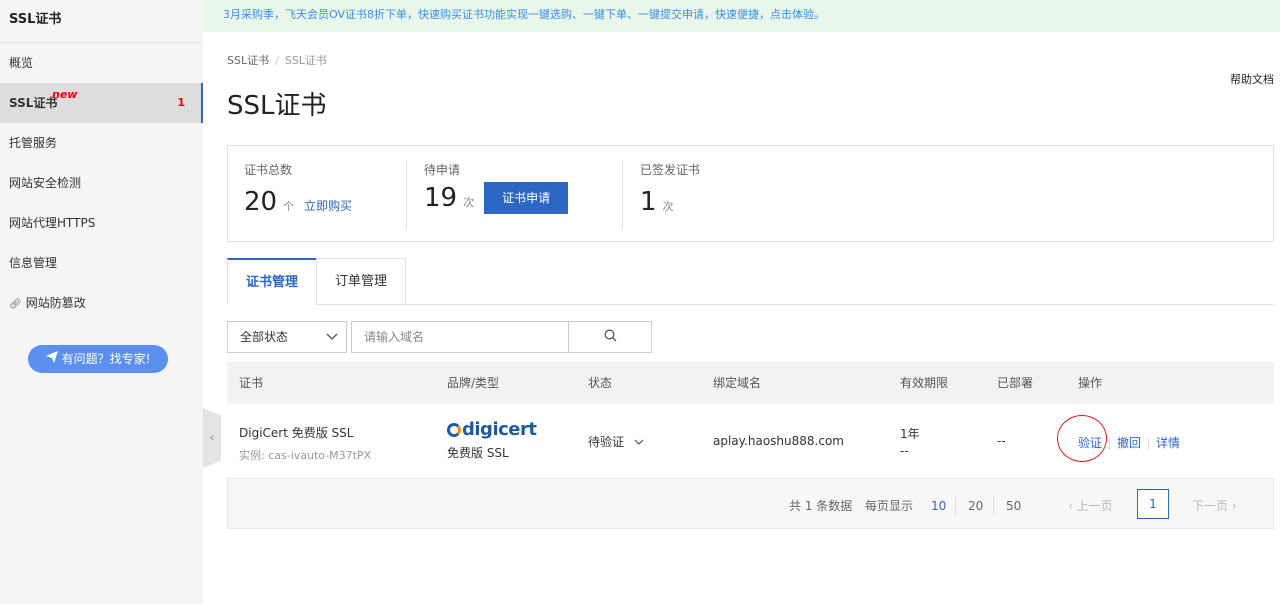 The height and width of the screenshot is (604, 1280). I want to click on per-page-label: 每页显示, so click(889, 506).